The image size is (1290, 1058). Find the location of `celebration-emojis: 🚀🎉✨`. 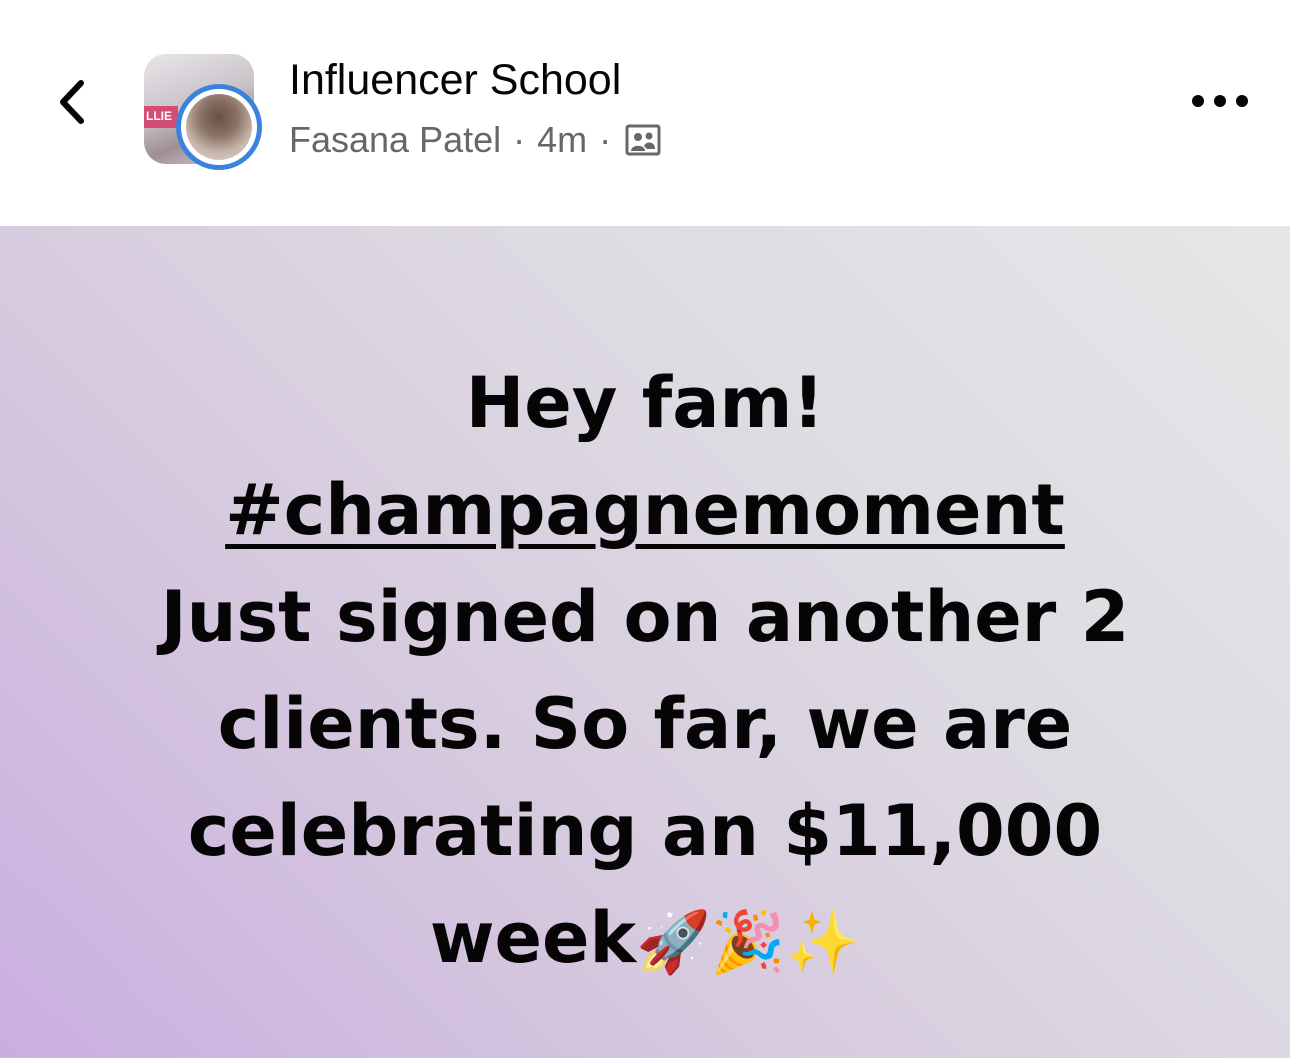

celebration-emojis: 🚀🎉✨ is located at coordinates (748, 942).